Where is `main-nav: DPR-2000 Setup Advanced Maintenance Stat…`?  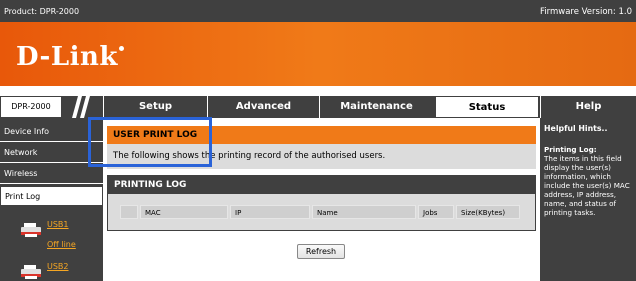 main-nav: DPR-2000 Setup Advanced Maintenance Stat… is located at coordinates (318, 107).